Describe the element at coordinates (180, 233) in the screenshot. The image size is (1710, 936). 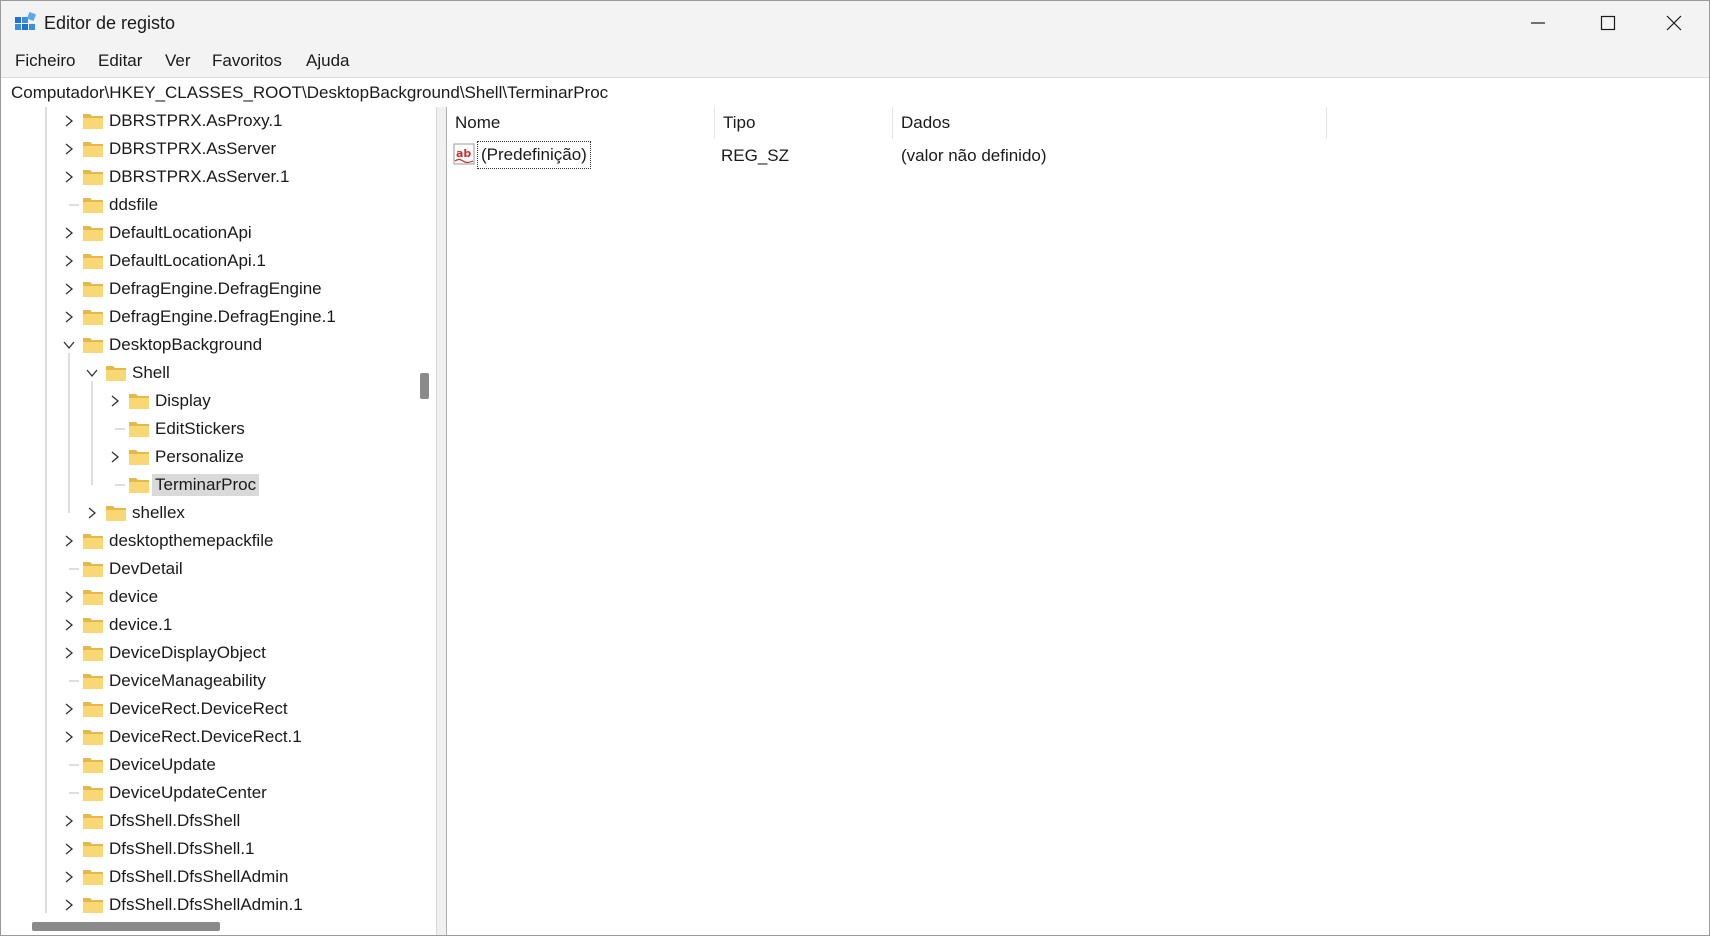
I see `tree-node-label: DefaultLocationApi` at that location.